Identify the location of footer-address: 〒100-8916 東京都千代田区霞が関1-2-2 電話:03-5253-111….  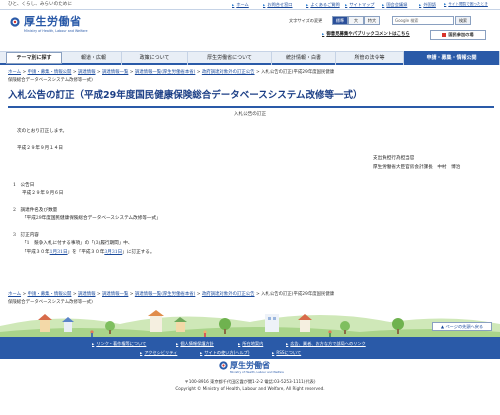
(250, 381).